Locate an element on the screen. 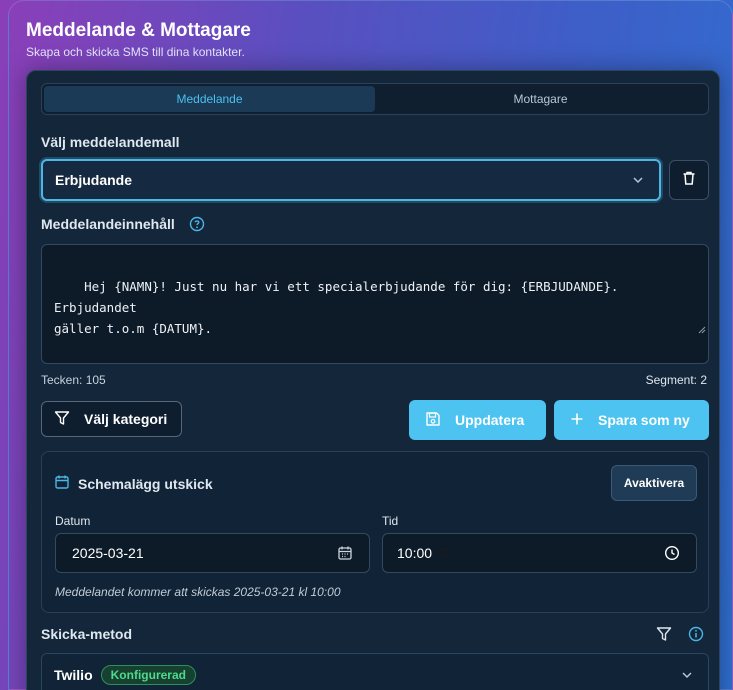 The width and height of the screenshot is (733, 690). select-category-button: Välj kategori is located at coordinates (111, 419).